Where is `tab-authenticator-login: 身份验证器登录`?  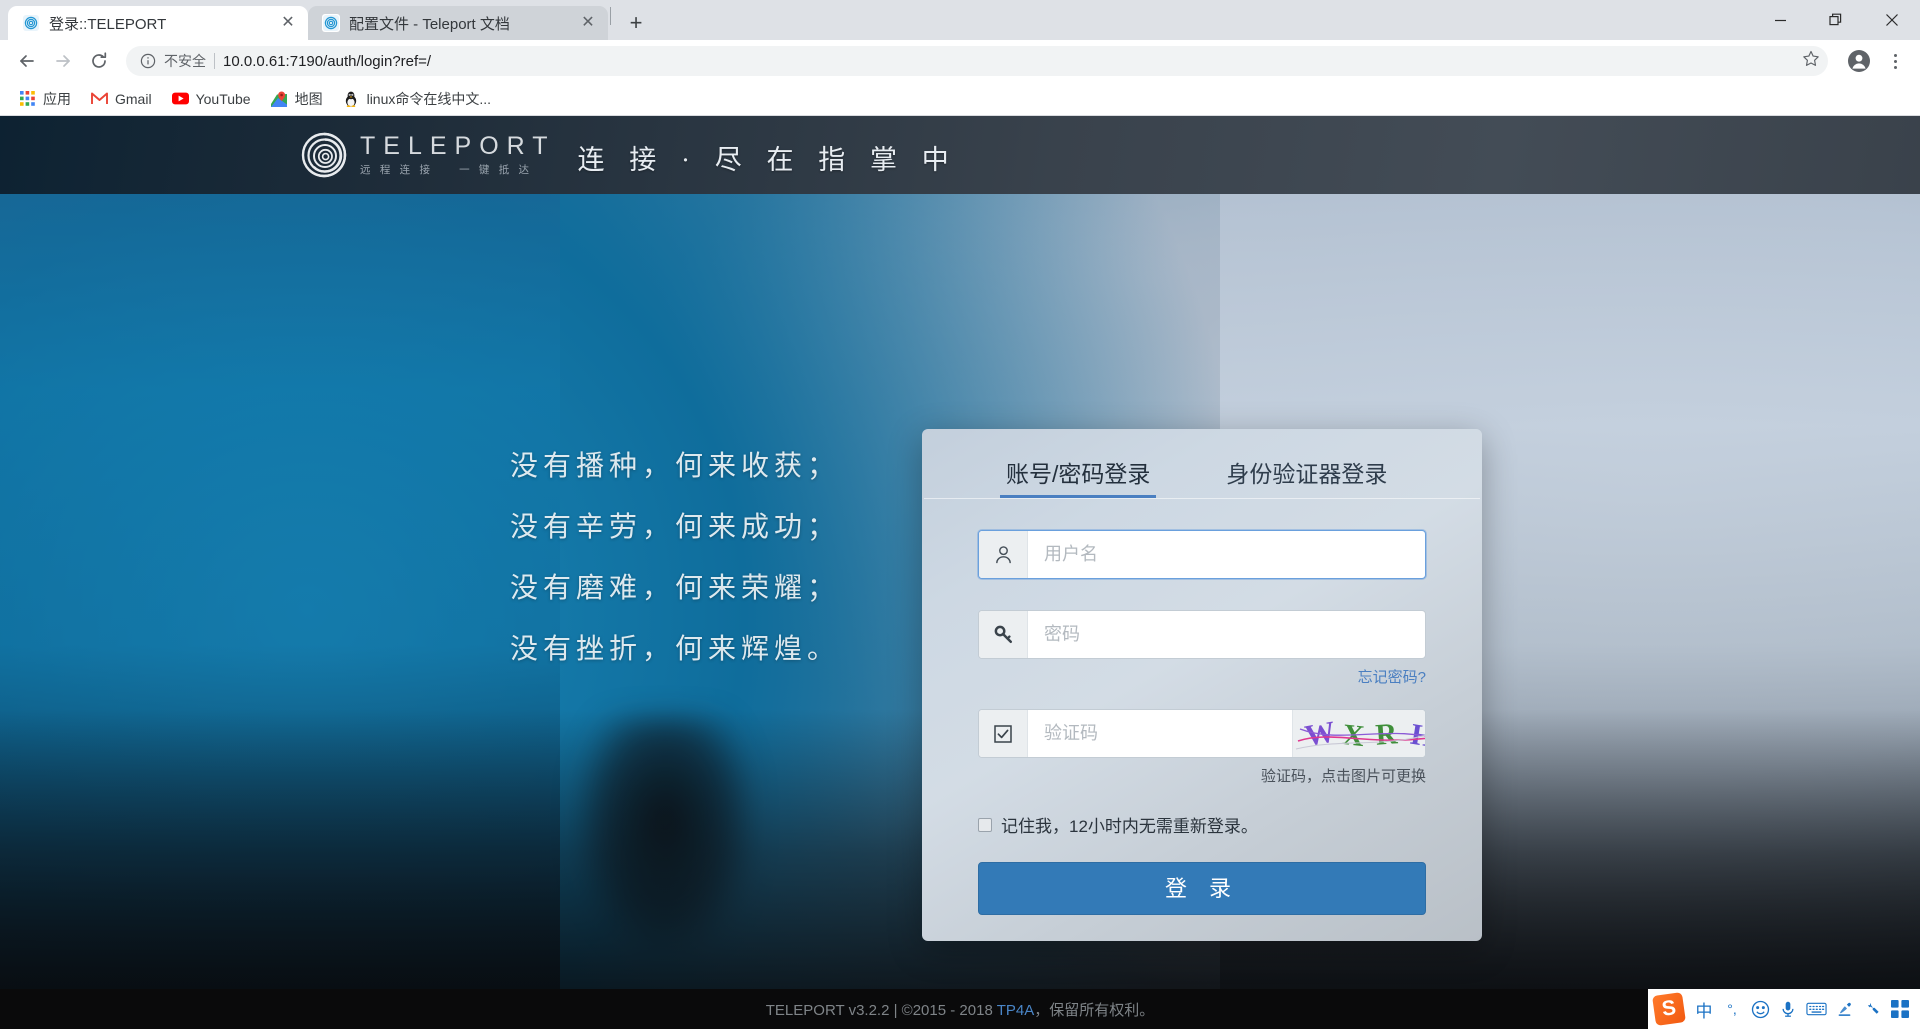 tab-authenticator-login: 身份验证器登录 is located at coordinates (1306, 476).